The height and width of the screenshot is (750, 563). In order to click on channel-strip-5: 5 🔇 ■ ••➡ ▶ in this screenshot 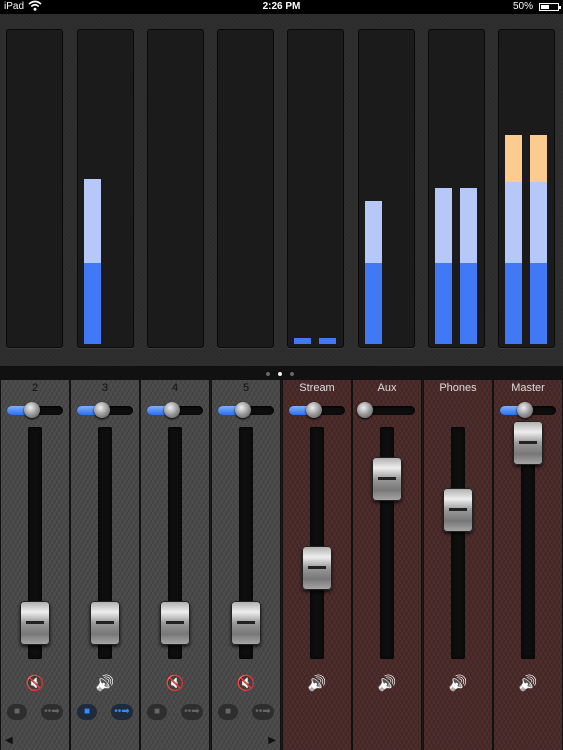, I will do `click(246, 565)`.